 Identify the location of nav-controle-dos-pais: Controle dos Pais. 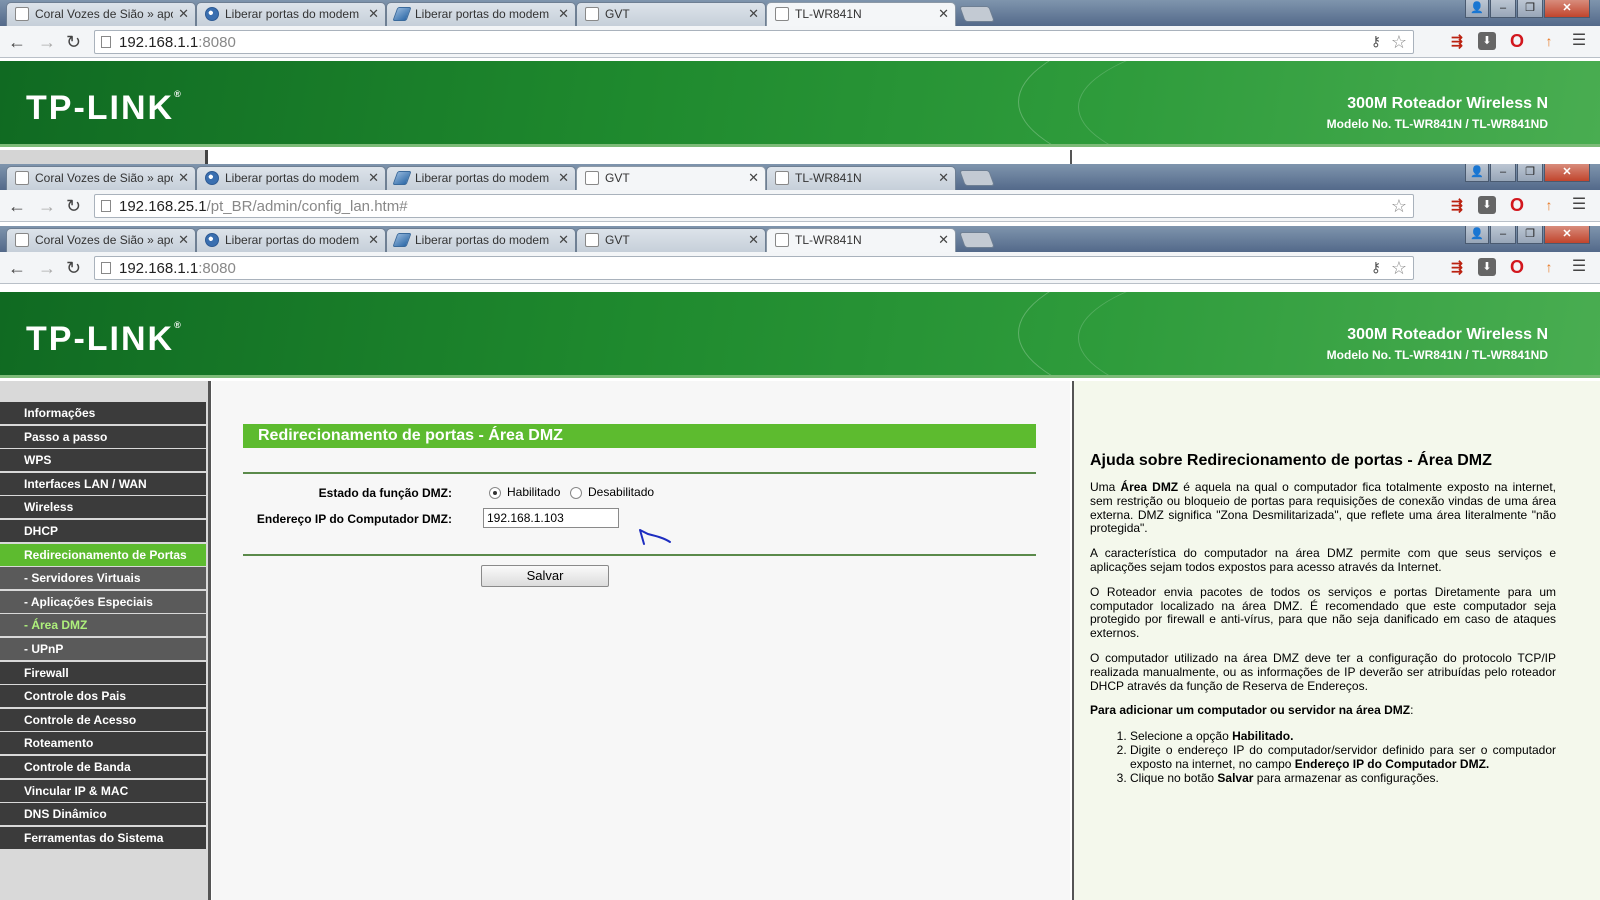
(103, 696).